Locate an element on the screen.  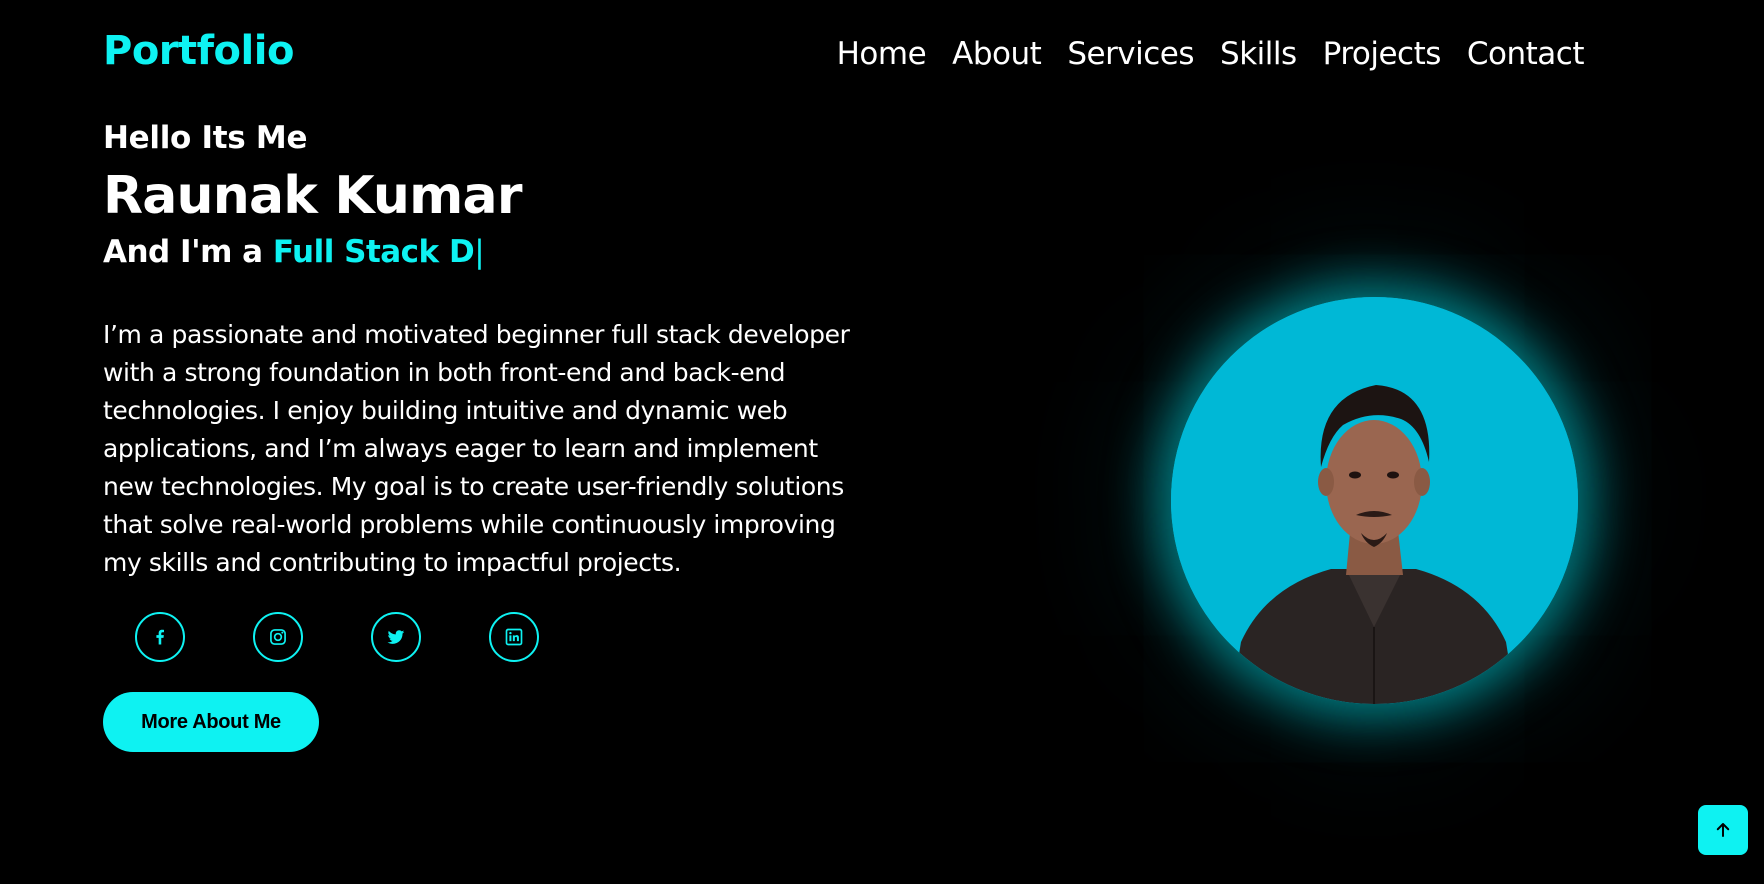
nav-services: Services is located at coordinates (1130, 54).